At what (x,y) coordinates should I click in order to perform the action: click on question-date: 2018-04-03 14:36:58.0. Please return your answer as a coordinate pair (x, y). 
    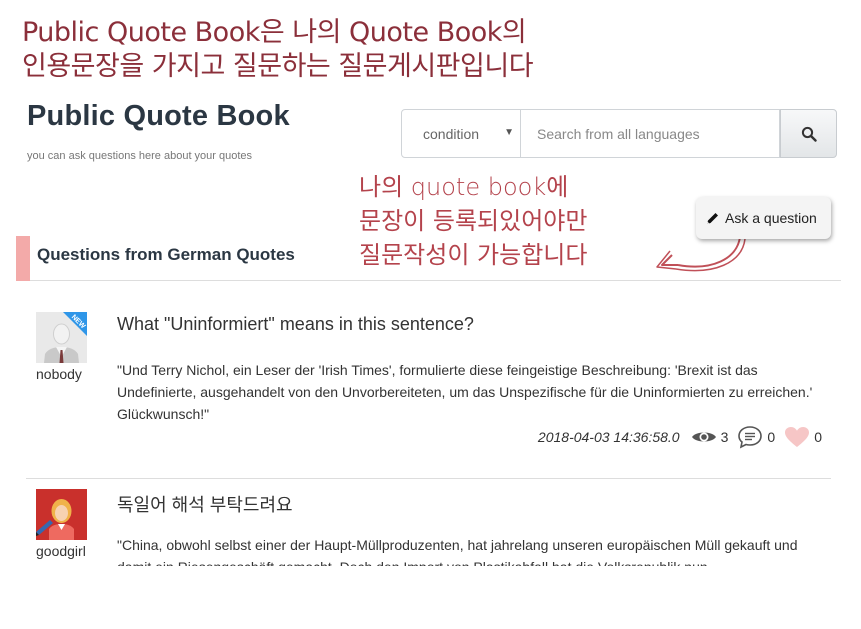
    Looking at the image, I should click on (608, 437).